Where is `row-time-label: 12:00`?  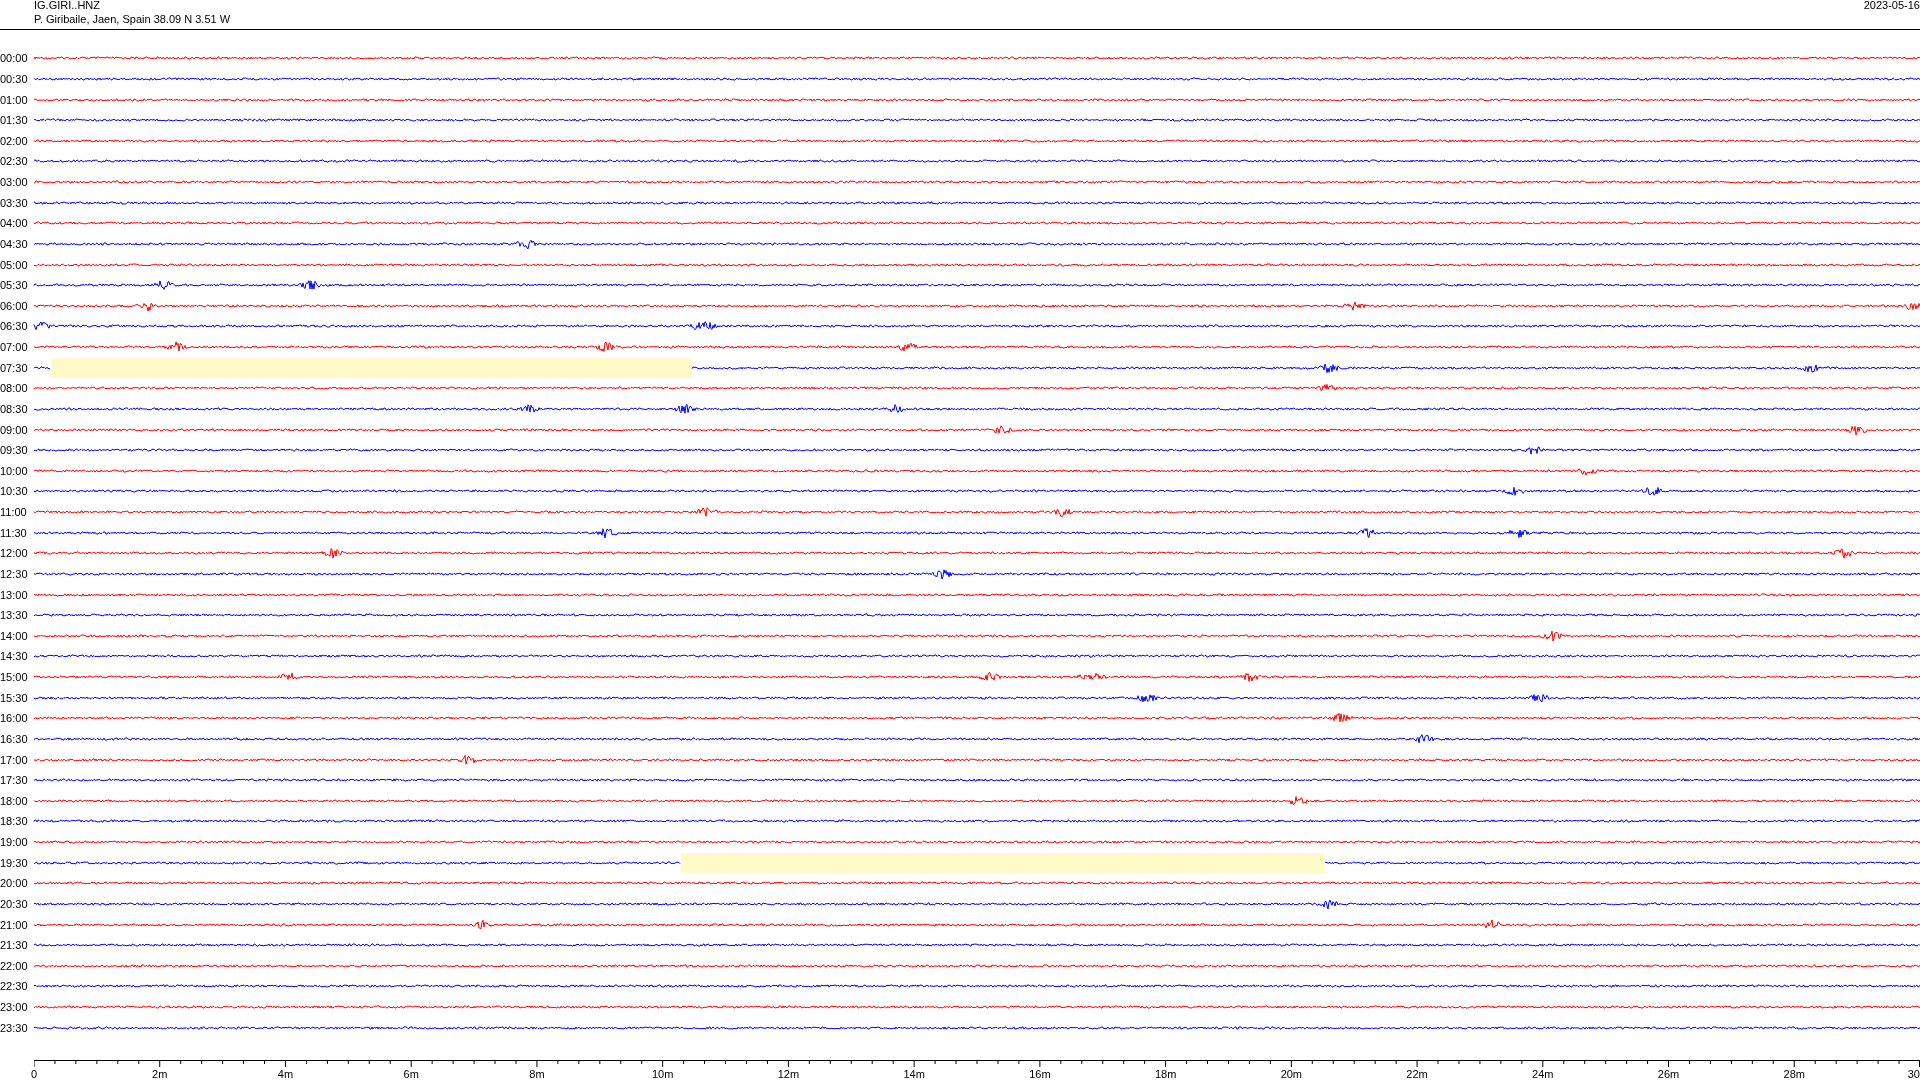 row-time-label: 12:00 is located at coordinates (14, 553).